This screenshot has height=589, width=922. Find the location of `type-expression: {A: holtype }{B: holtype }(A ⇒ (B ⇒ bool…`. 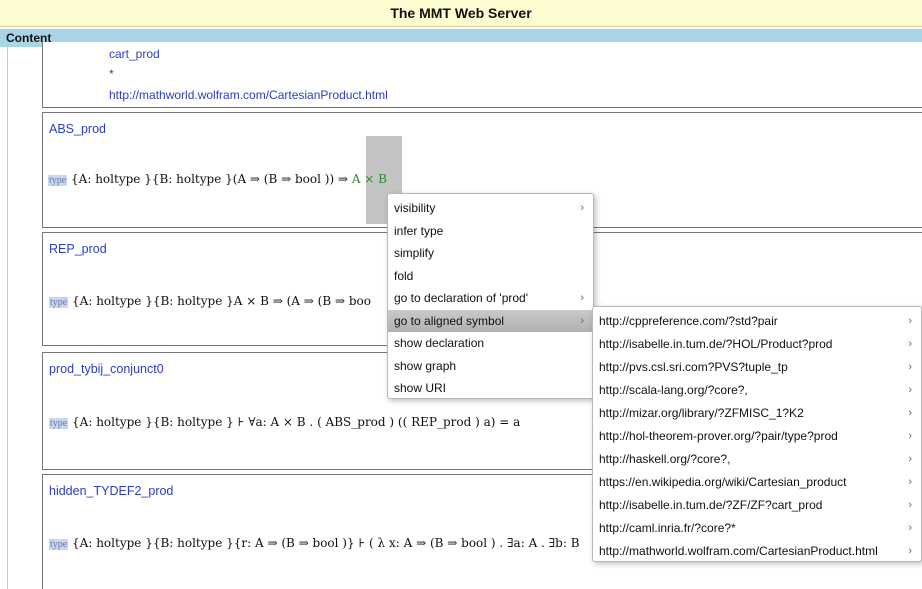

type-expression: {A: holtype }{B: holtype }(A ⇒ (B ⇒ bool… is located at coordinates (209, 179).